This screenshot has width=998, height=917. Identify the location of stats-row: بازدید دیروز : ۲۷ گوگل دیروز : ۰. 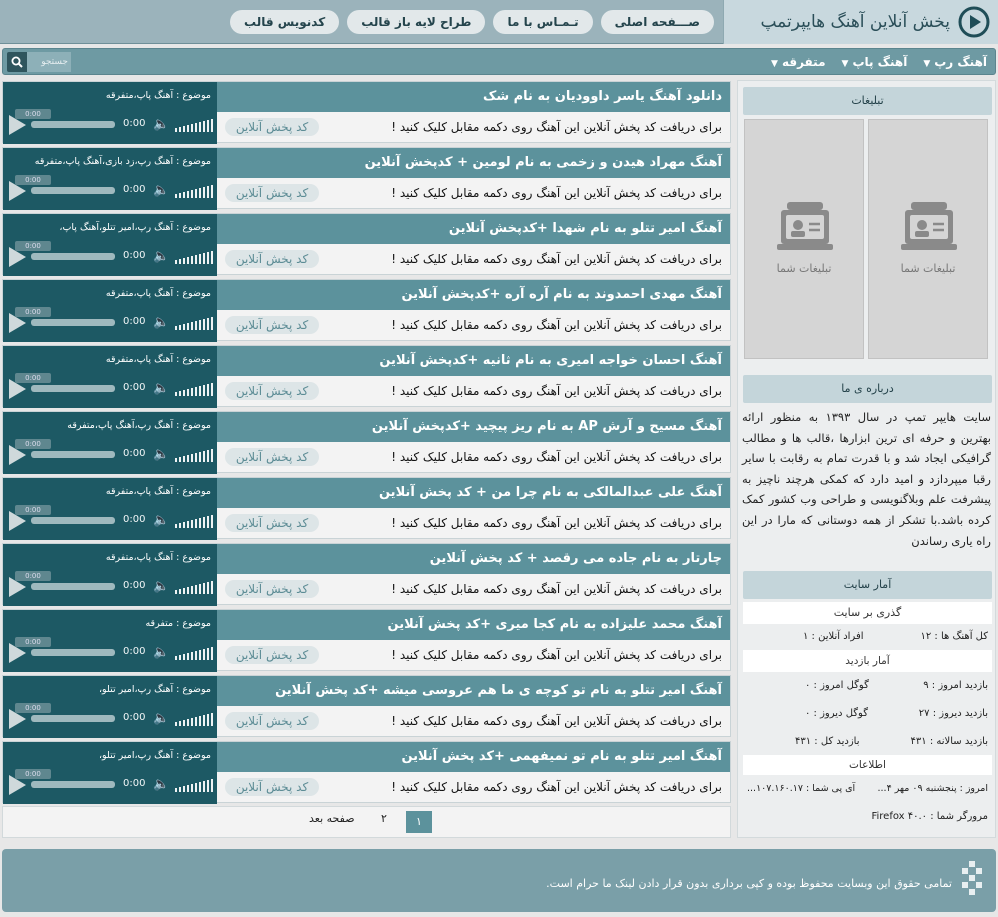
(867, 715).